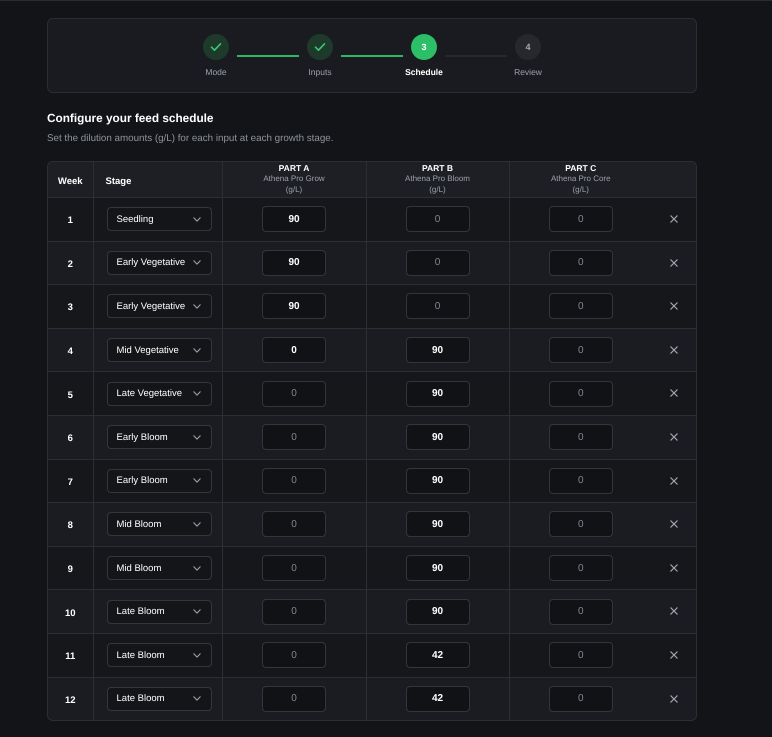 This screenshot has height=737, width=772. What do you see at coordinates (159, 394) in the screenshot?
I see `stage-select: Late Vegetative` at bounding box center [159, 394].